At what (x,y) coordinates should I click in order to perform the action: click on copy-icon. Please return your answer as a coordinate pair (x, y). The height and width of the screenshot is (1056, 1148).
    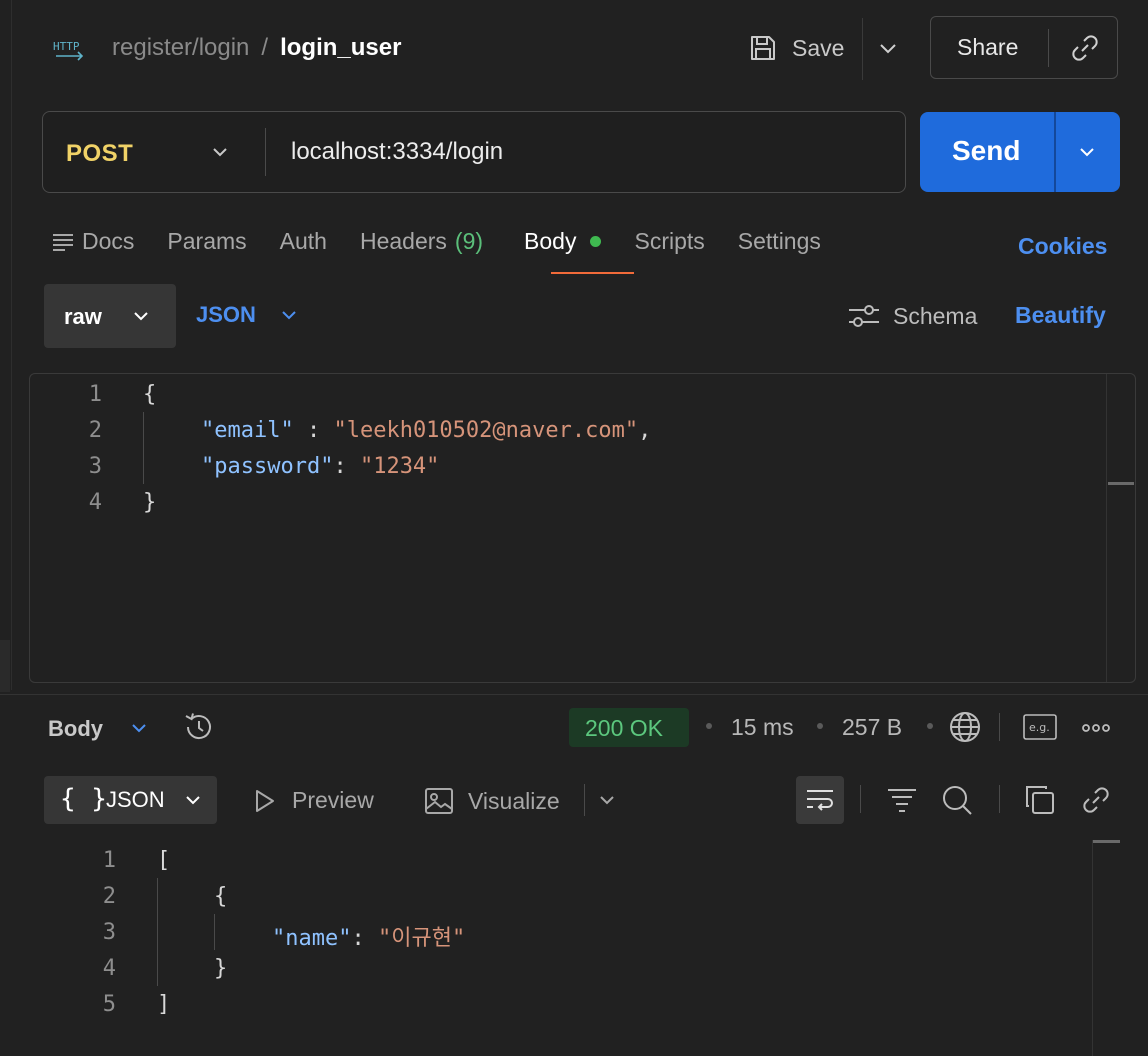
    Looking at the image, I should click on (1040, 800).